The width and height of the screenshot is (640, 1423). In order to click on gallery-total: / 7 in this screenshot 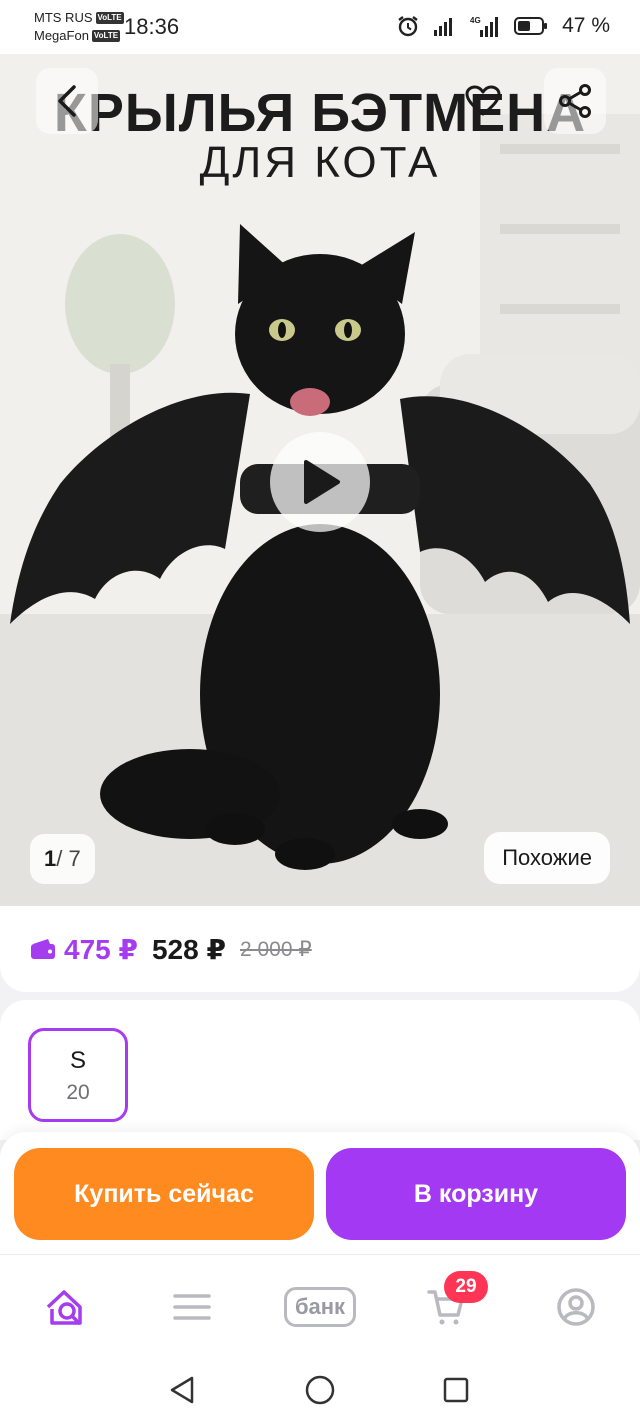, I will do `click(68, 858)`.